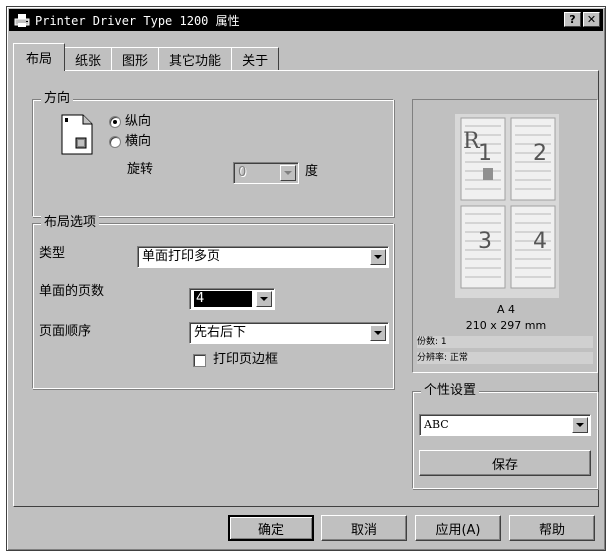 The width and height of the screenshot is (608, 553). Describe the element at coordinates (507, 203) in the screenshot. I see `page-preview-image` at that location.